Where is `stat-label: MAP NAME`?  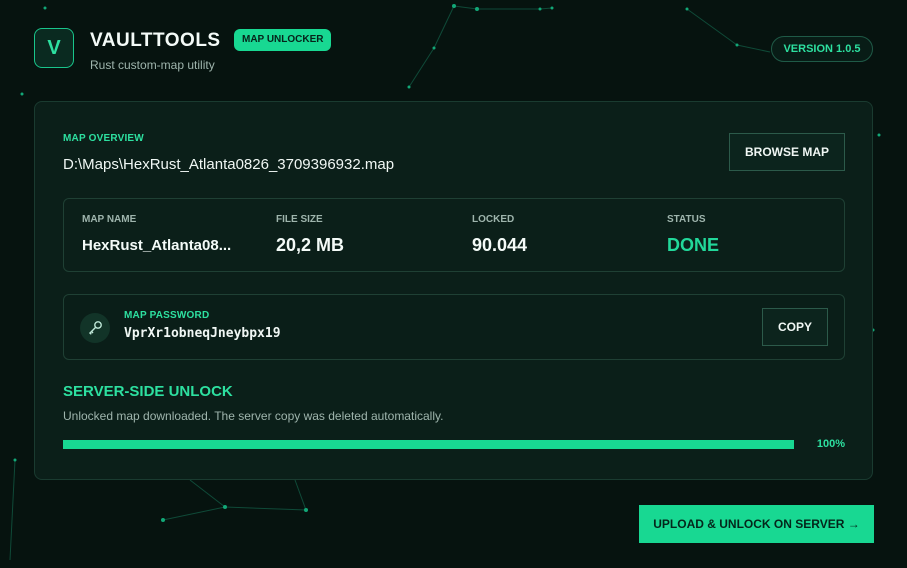
stat-label: MAP NAME is located at coordinates (109, 219).